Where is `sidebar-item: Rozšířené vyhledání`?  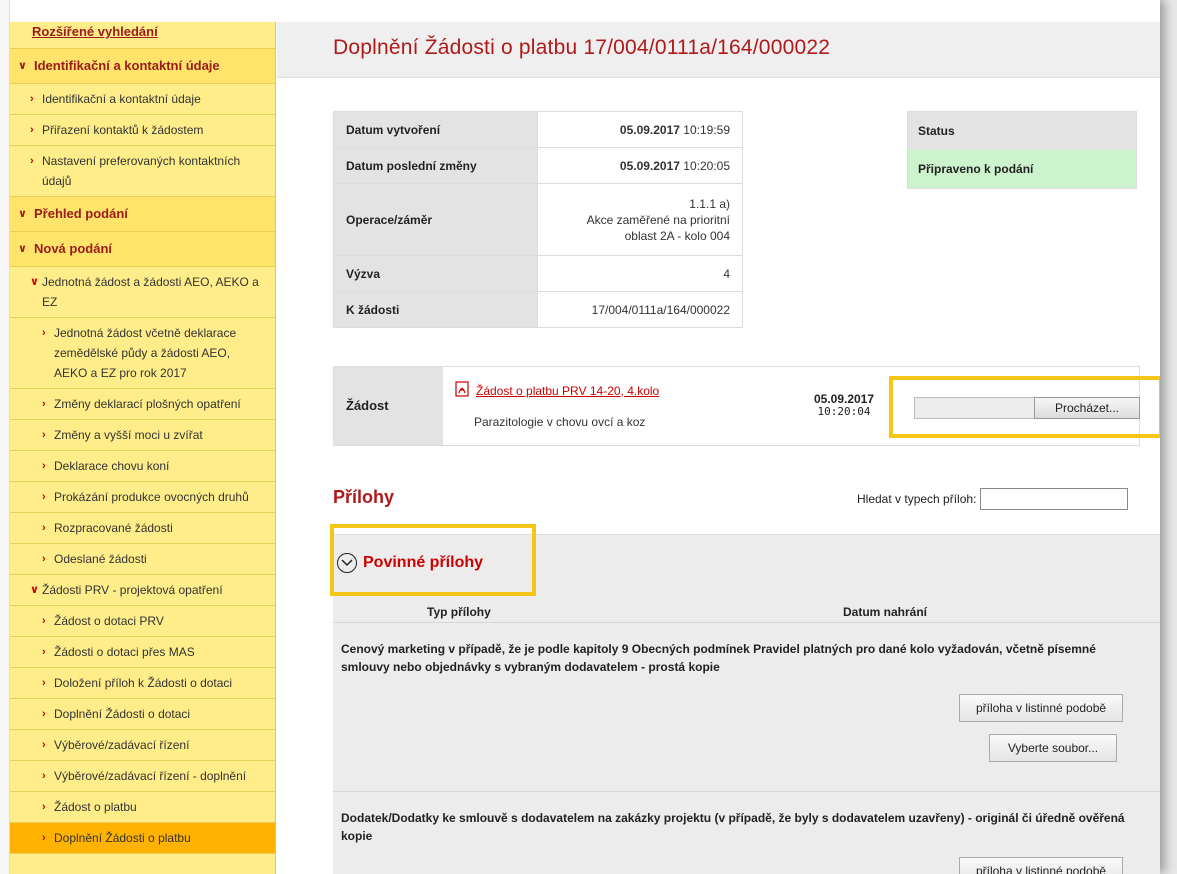 sidebar-item: Rozšířené vyhledání is located at coordinates (142, 35).